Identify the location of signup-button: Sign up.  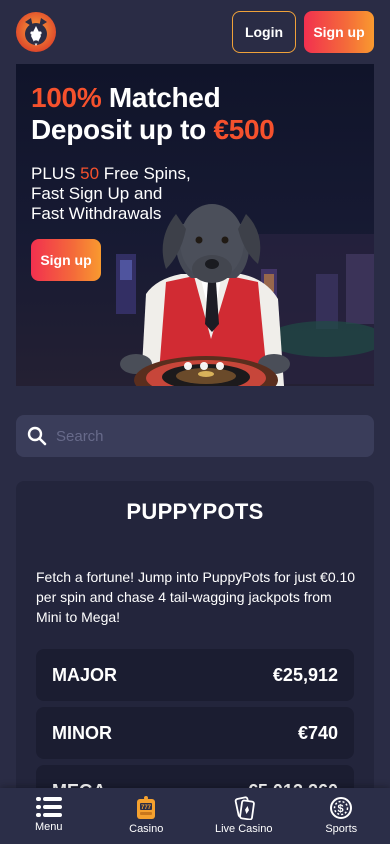
(339, 32).